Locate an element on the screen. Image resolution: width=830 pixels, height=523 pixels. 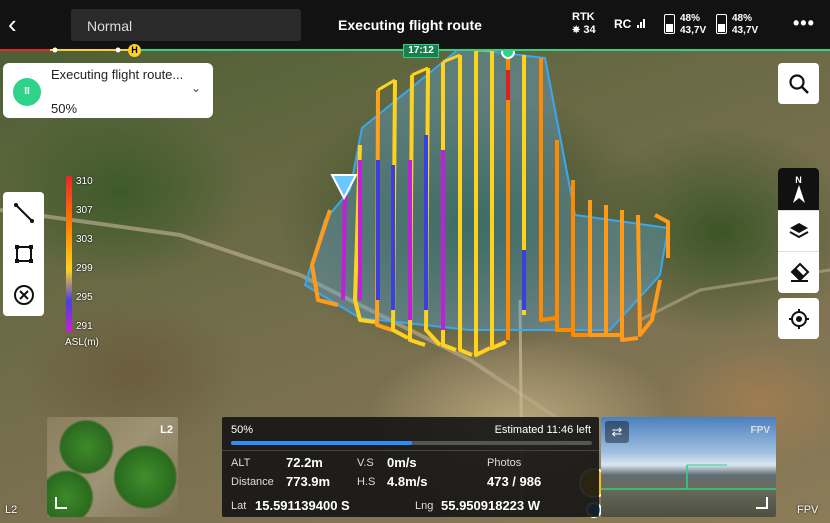
lat-label: Lat is located at coordinates (239, 506).